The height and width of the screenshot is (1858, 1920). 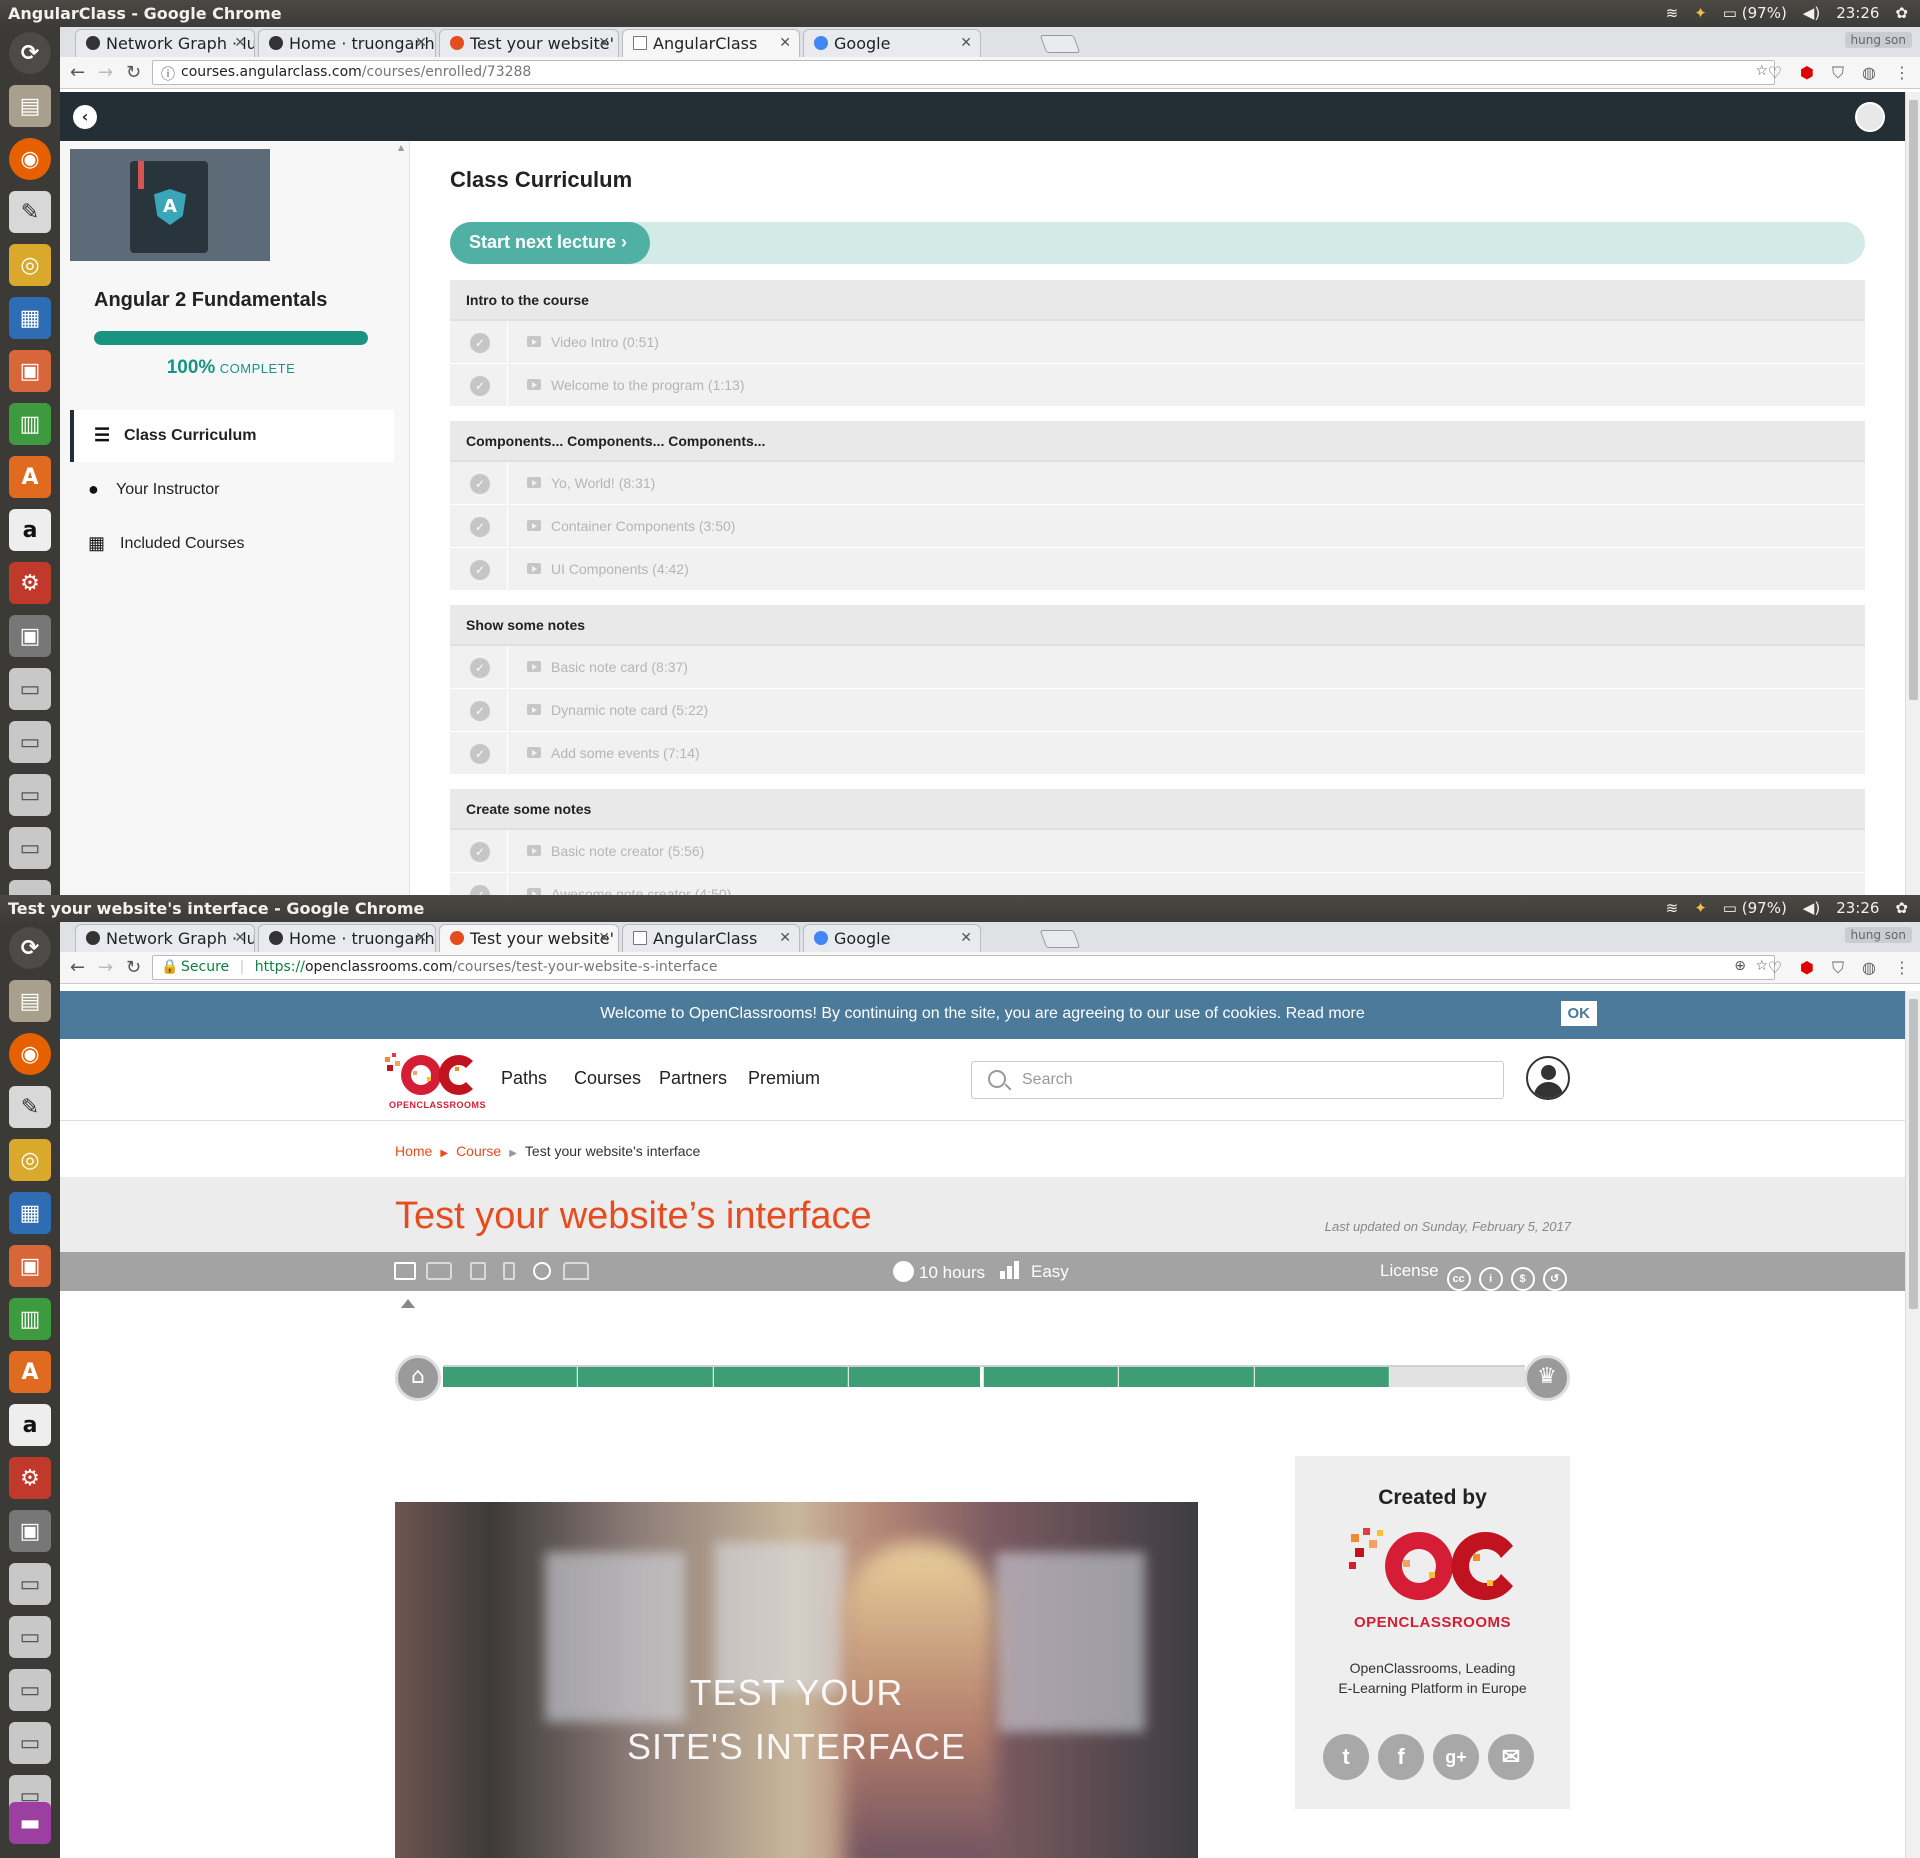 I want to click on reload-icon: ↻, so click(x=133, y=72).